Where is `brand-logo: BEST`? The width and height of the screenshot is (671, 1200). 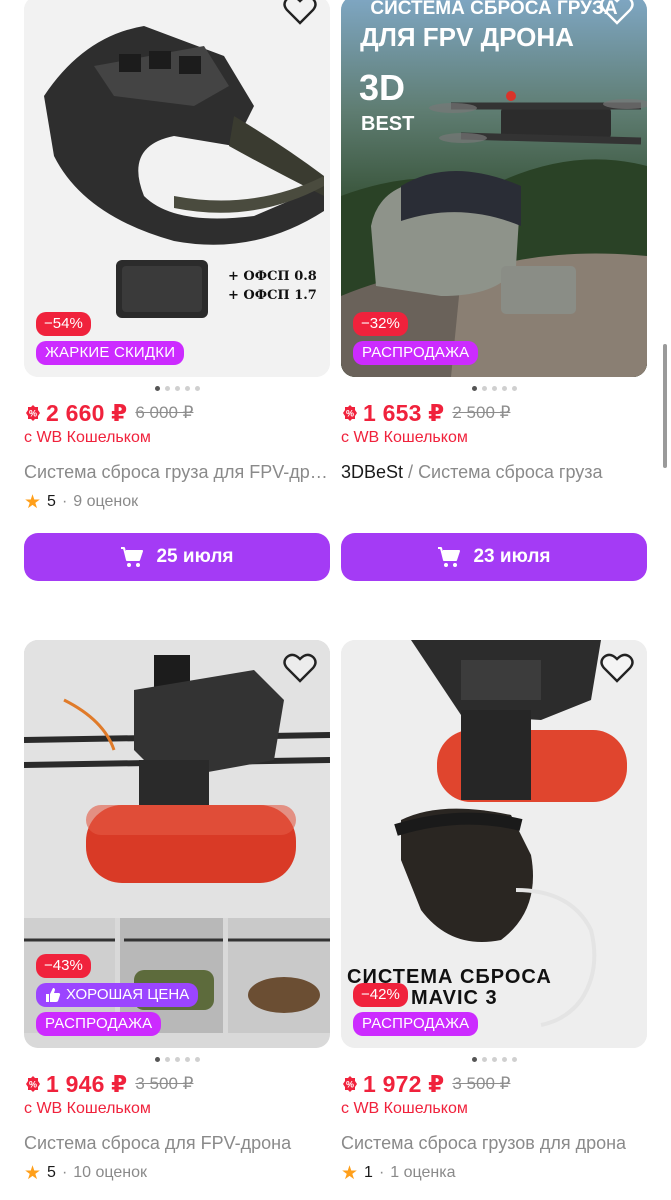 brand-logo: BEST is located at coordinates (387, 124).